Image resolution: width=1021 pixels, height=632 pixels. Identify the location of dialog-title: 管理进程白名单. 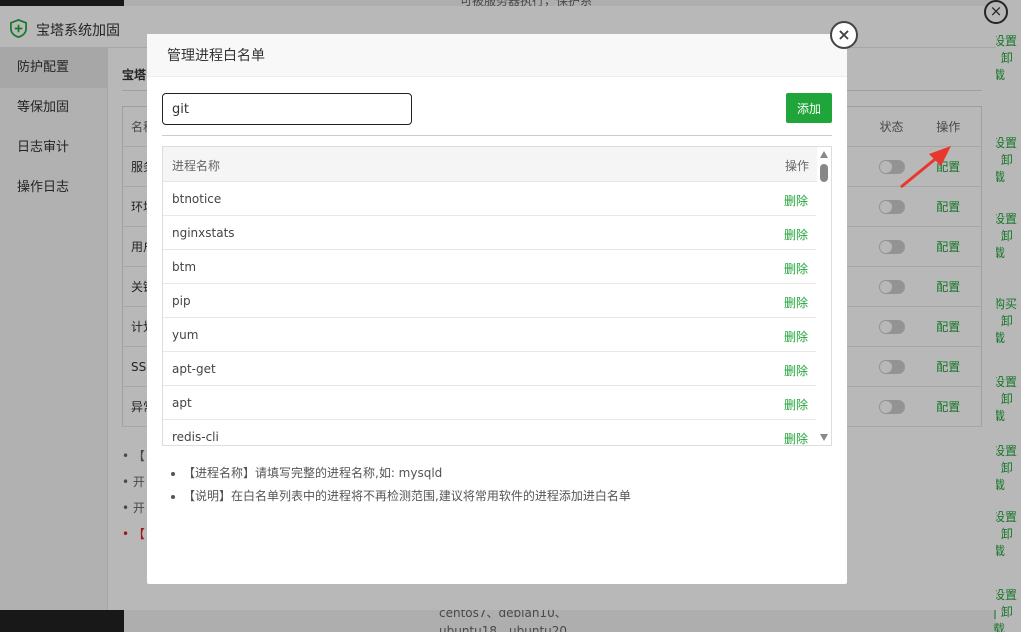
(497, 55).